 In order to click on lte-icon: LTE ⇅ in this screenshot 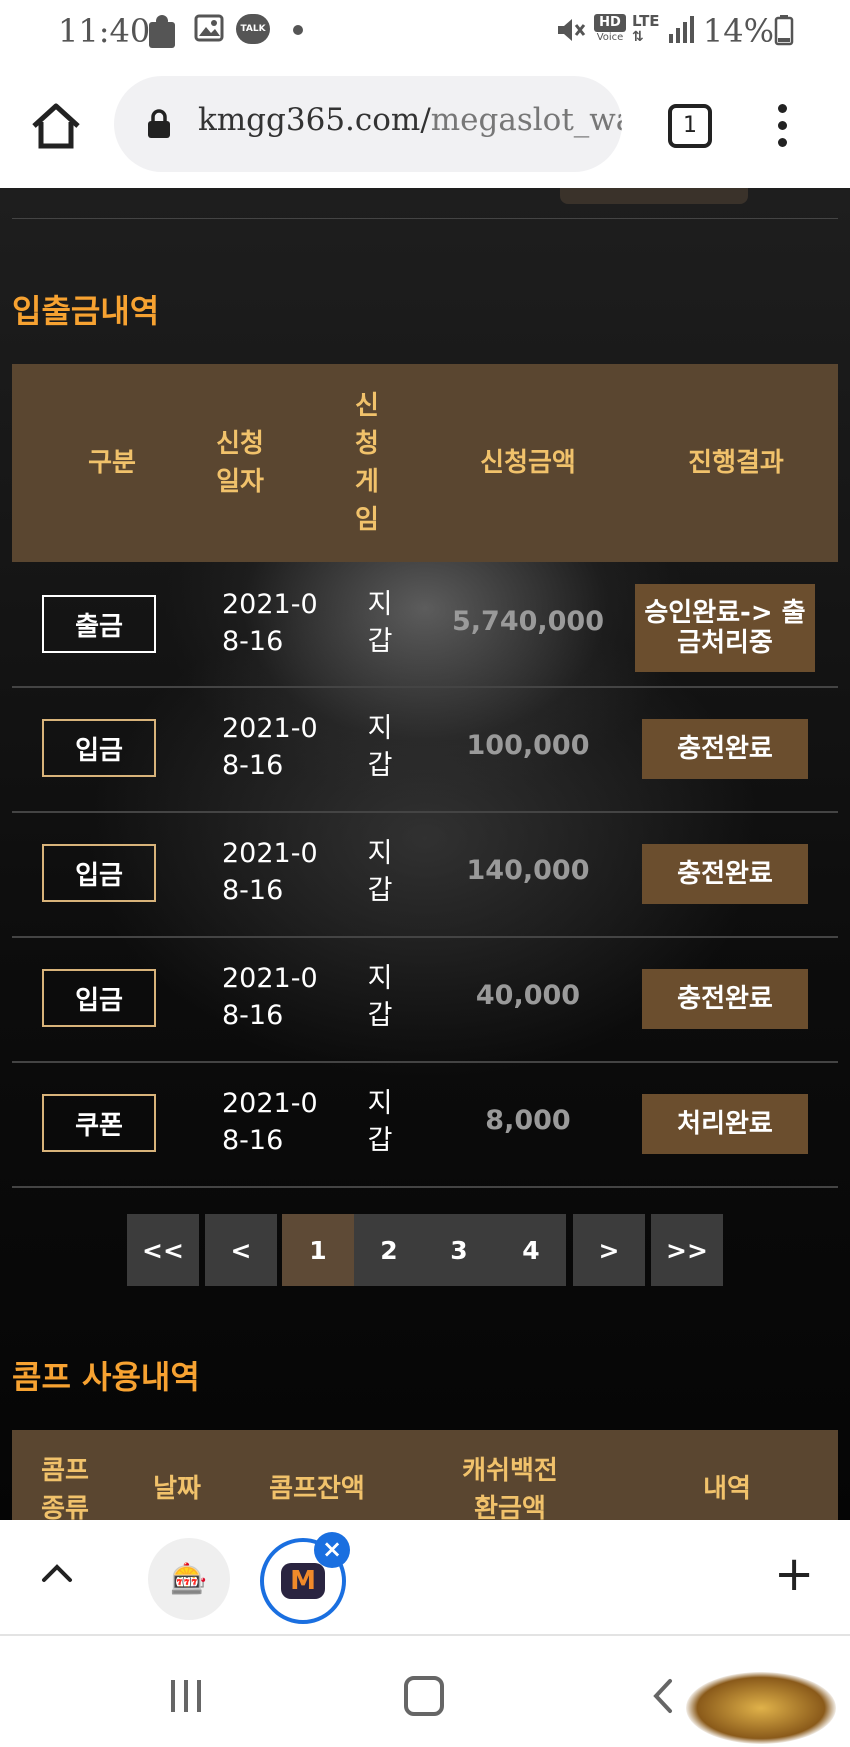, I will do `click(646, 28)`.